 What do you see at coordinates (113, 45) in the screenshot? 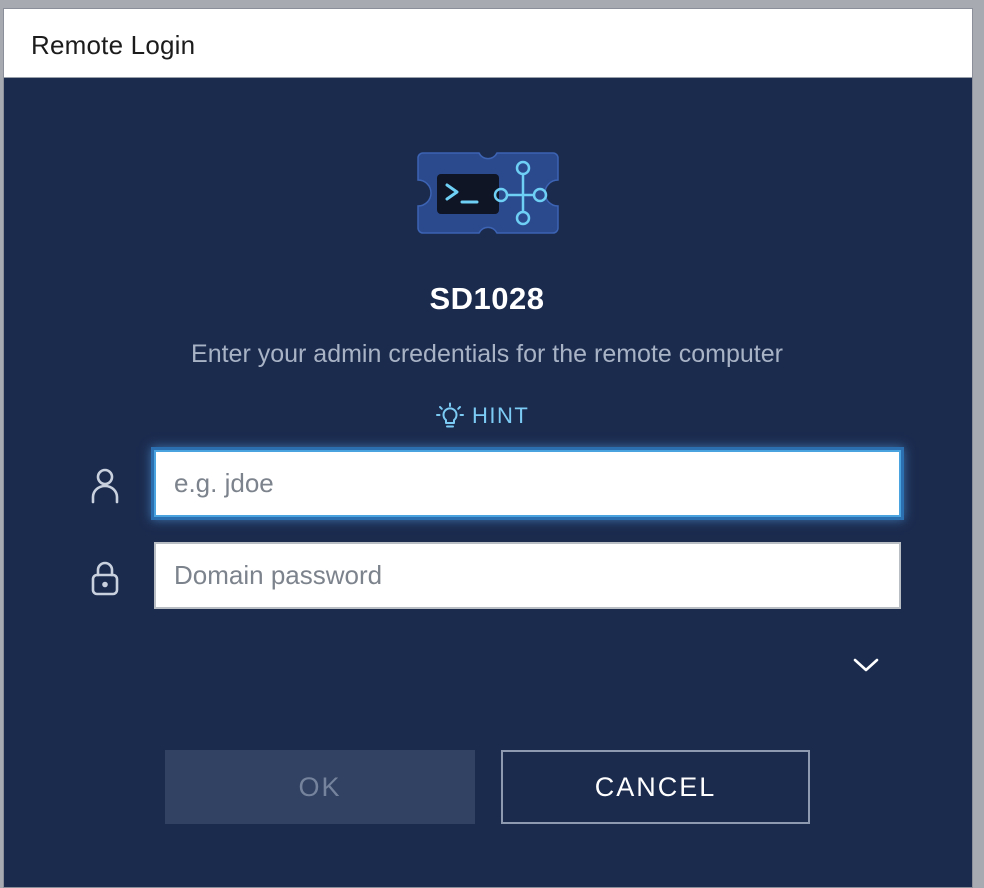
I see `window-title: Remote Login` at bounding box center [113, 45].